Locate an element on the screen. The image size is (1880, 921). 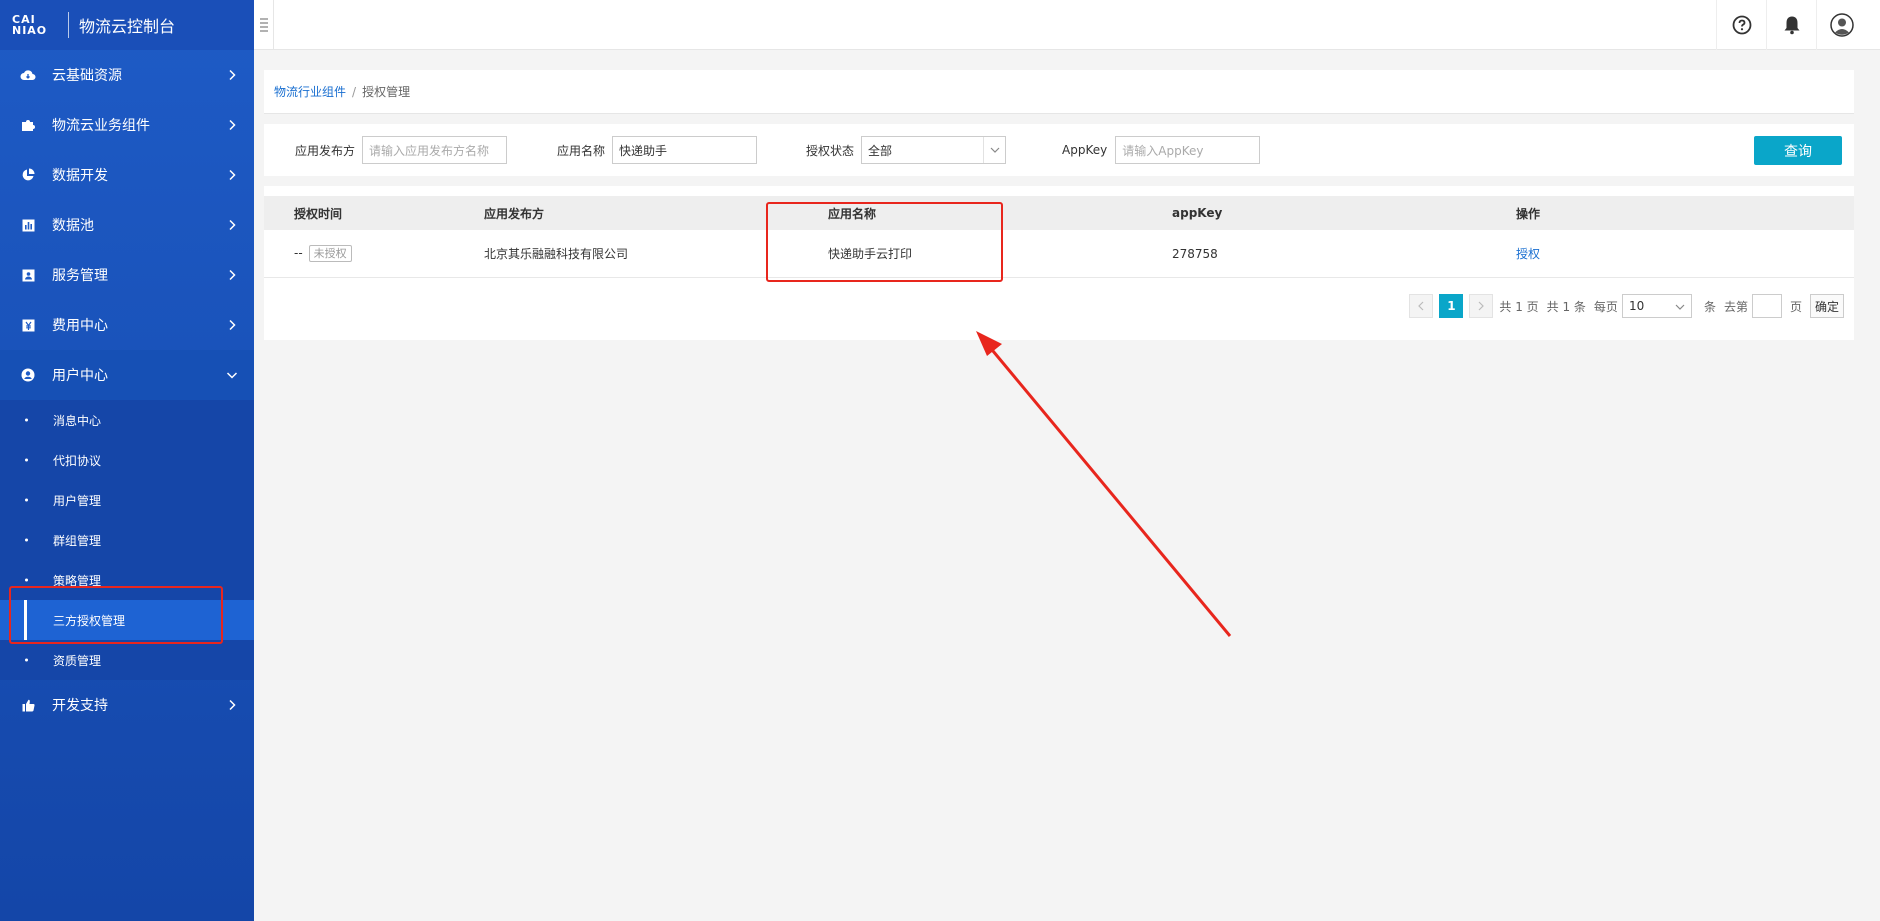
status-select: 全部 is located at coordinates (934, 150).